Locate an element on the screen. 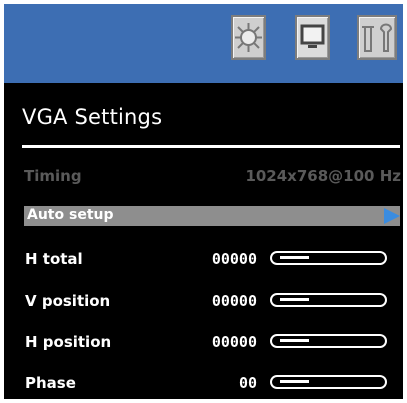 The image size is (407, 403). tools-icon is located at coordinates (377, 37).